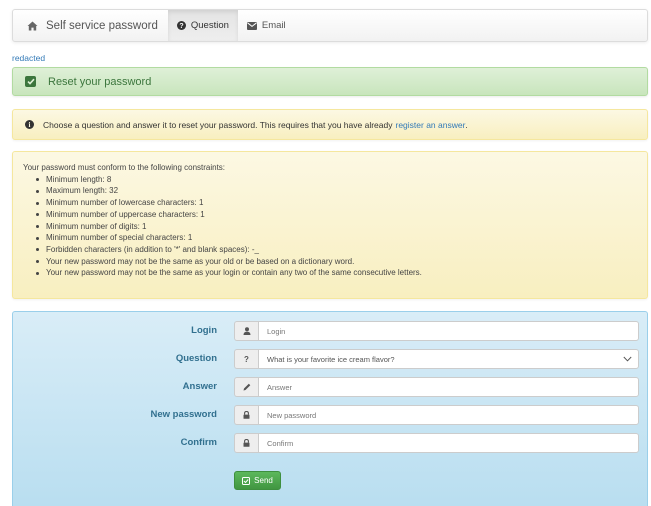  What do you see at coordinates (335, 238) in the screenshot?
I see `constraint-item: Minimum number of special characters: 1` at bounding box center [335, 238].